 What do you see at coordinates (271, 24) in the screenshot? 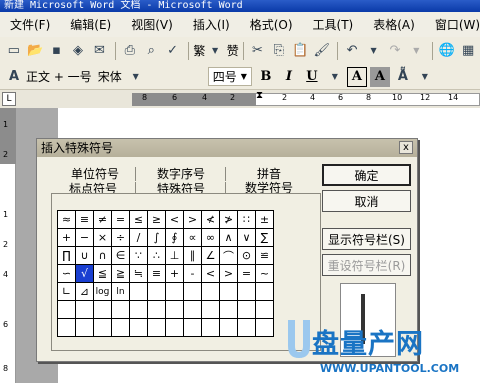
I see `menu-format: 格式(O)` at bounding box center [271, 24].